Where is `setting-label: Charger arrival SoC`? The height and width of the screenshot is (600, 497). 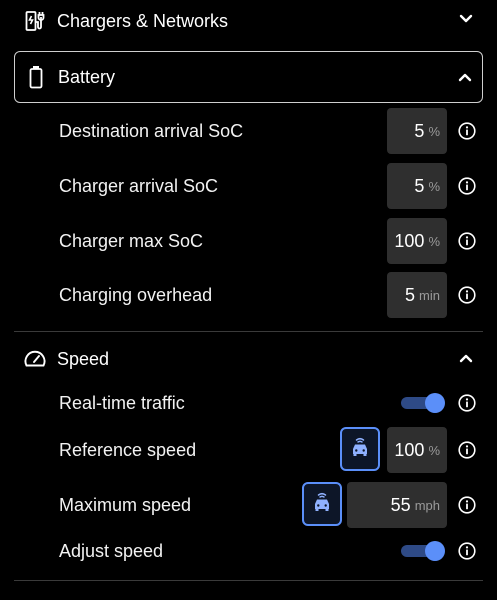 setting-label: Charger arrival SoC is located at coordinates (139, 185).